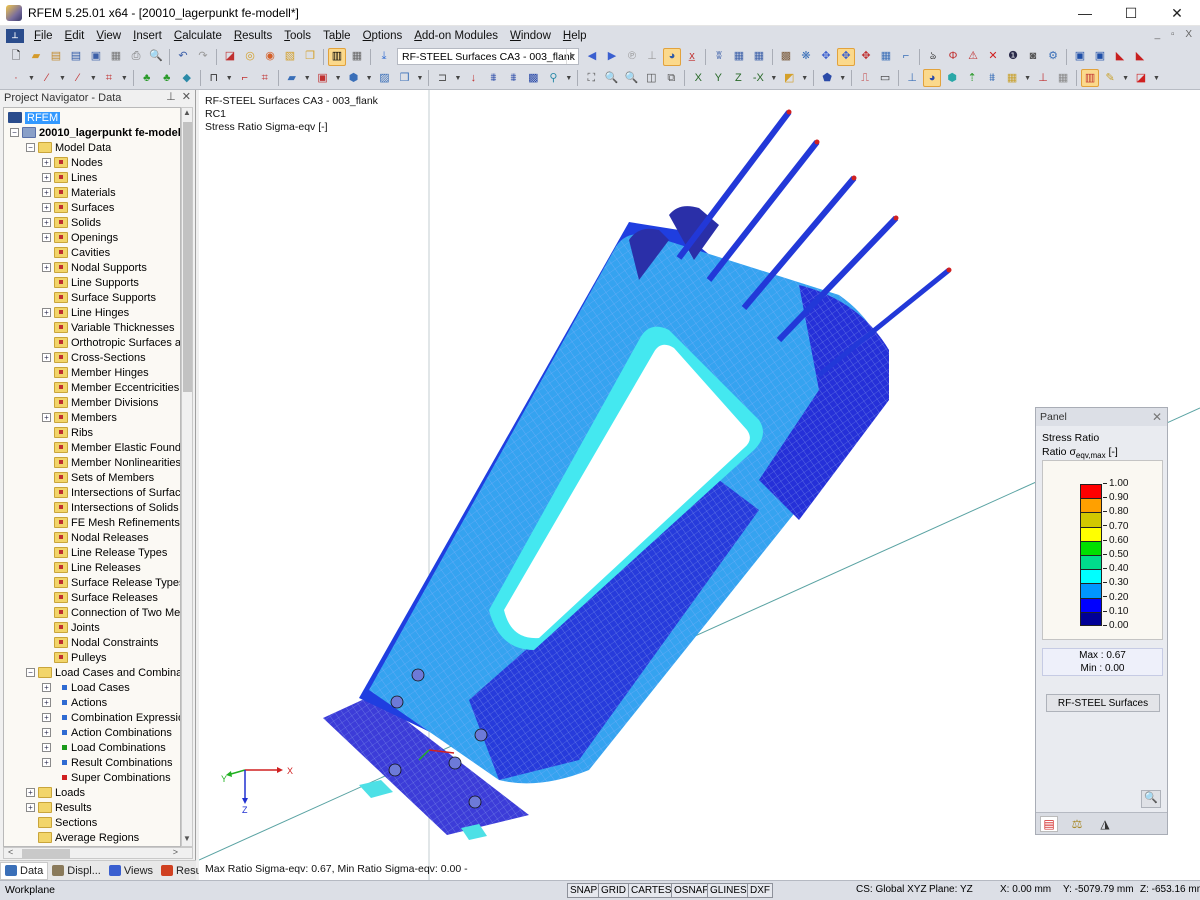 This screenshot has height=900, width=1200. What do you see at coordinates (86, 687) in the screenshot?
I see `tree-item-load-cases: + Load Cases` at bounding box center [86, 687].